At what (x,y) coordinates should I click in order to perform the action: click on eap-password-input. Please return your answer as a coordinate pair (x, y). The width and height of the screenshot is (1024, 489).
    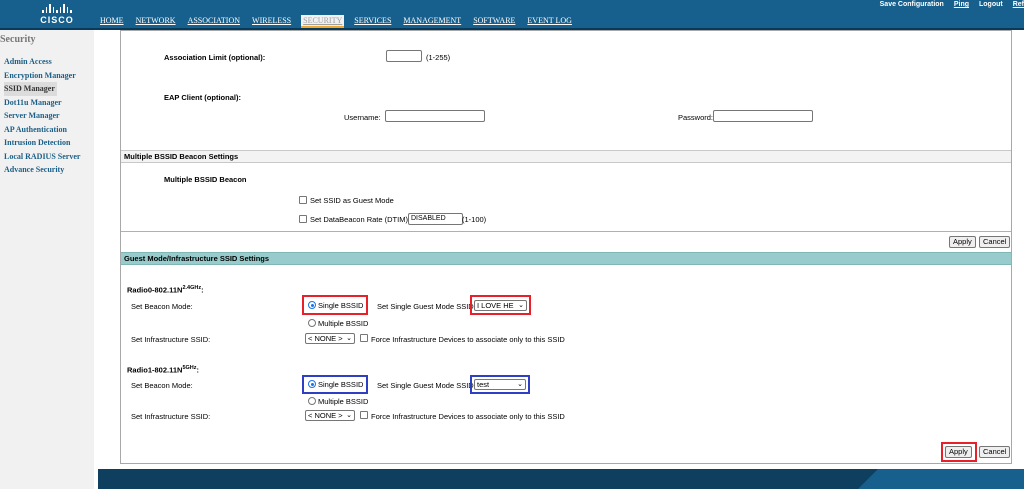
    Looking at the image, I should click on (763, 116).